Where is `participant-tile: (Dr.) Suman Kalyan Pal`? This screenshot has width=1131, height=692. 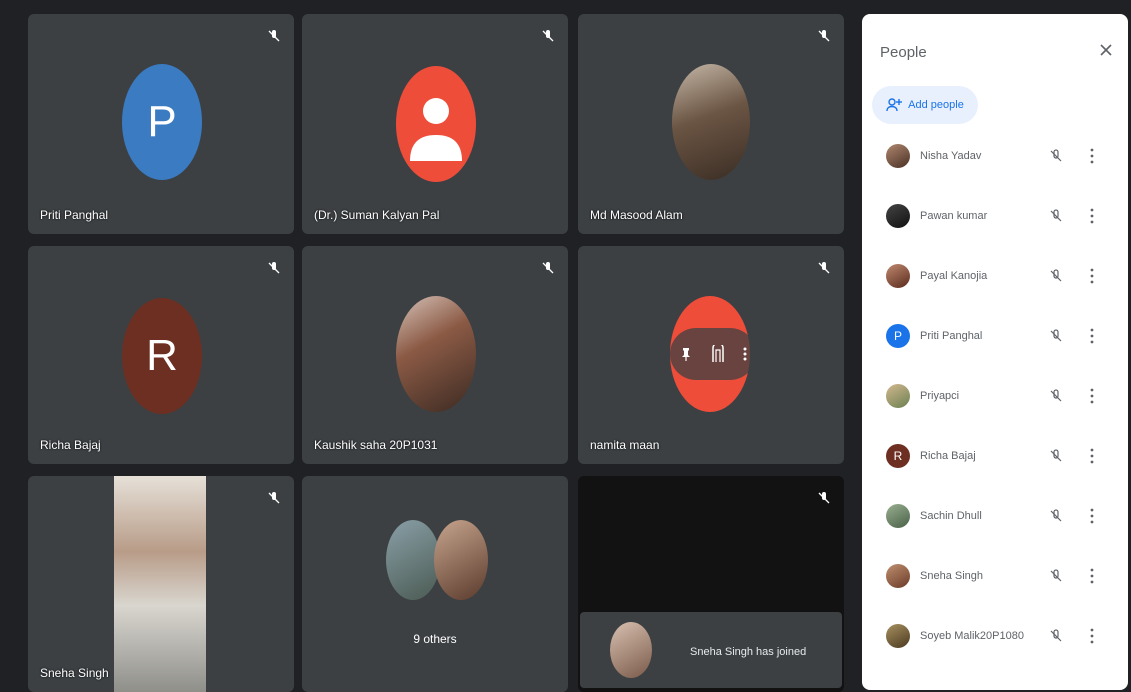
participant-tile: (Dr.) Suman Kalyan Pal is located at coordinates (435, 124).